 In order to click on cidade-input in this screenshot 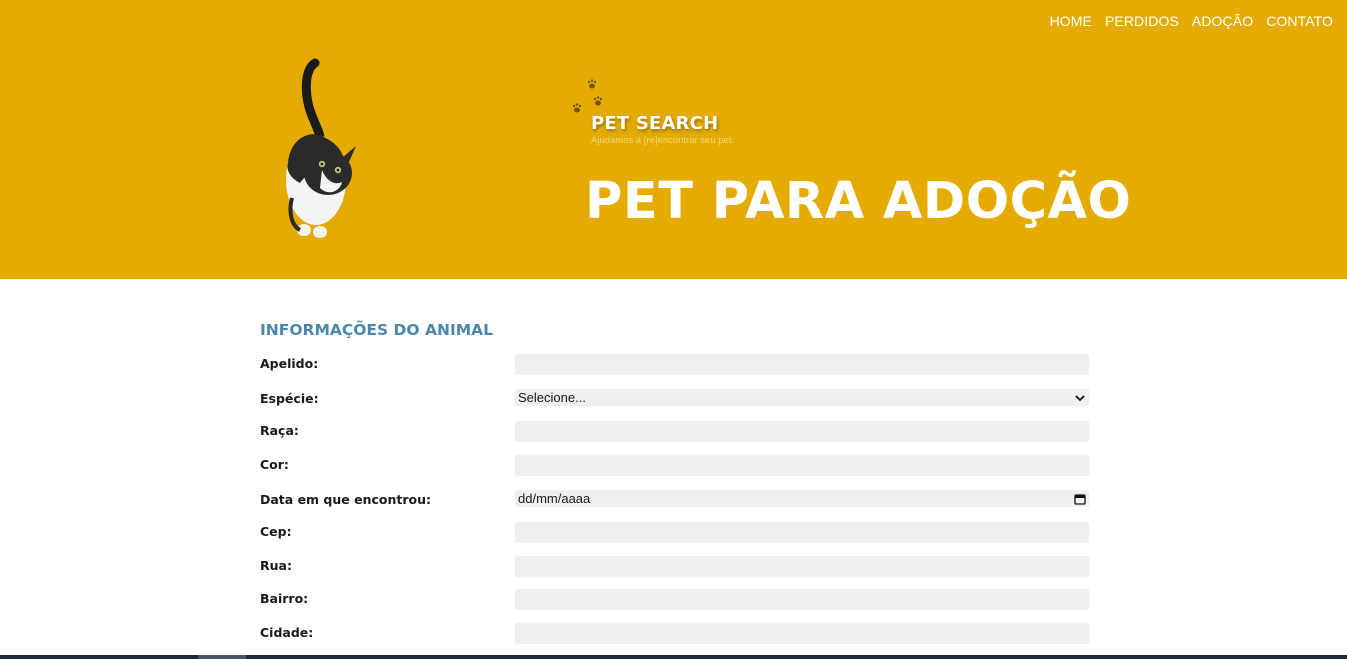, I will do `click(802, 633)`.